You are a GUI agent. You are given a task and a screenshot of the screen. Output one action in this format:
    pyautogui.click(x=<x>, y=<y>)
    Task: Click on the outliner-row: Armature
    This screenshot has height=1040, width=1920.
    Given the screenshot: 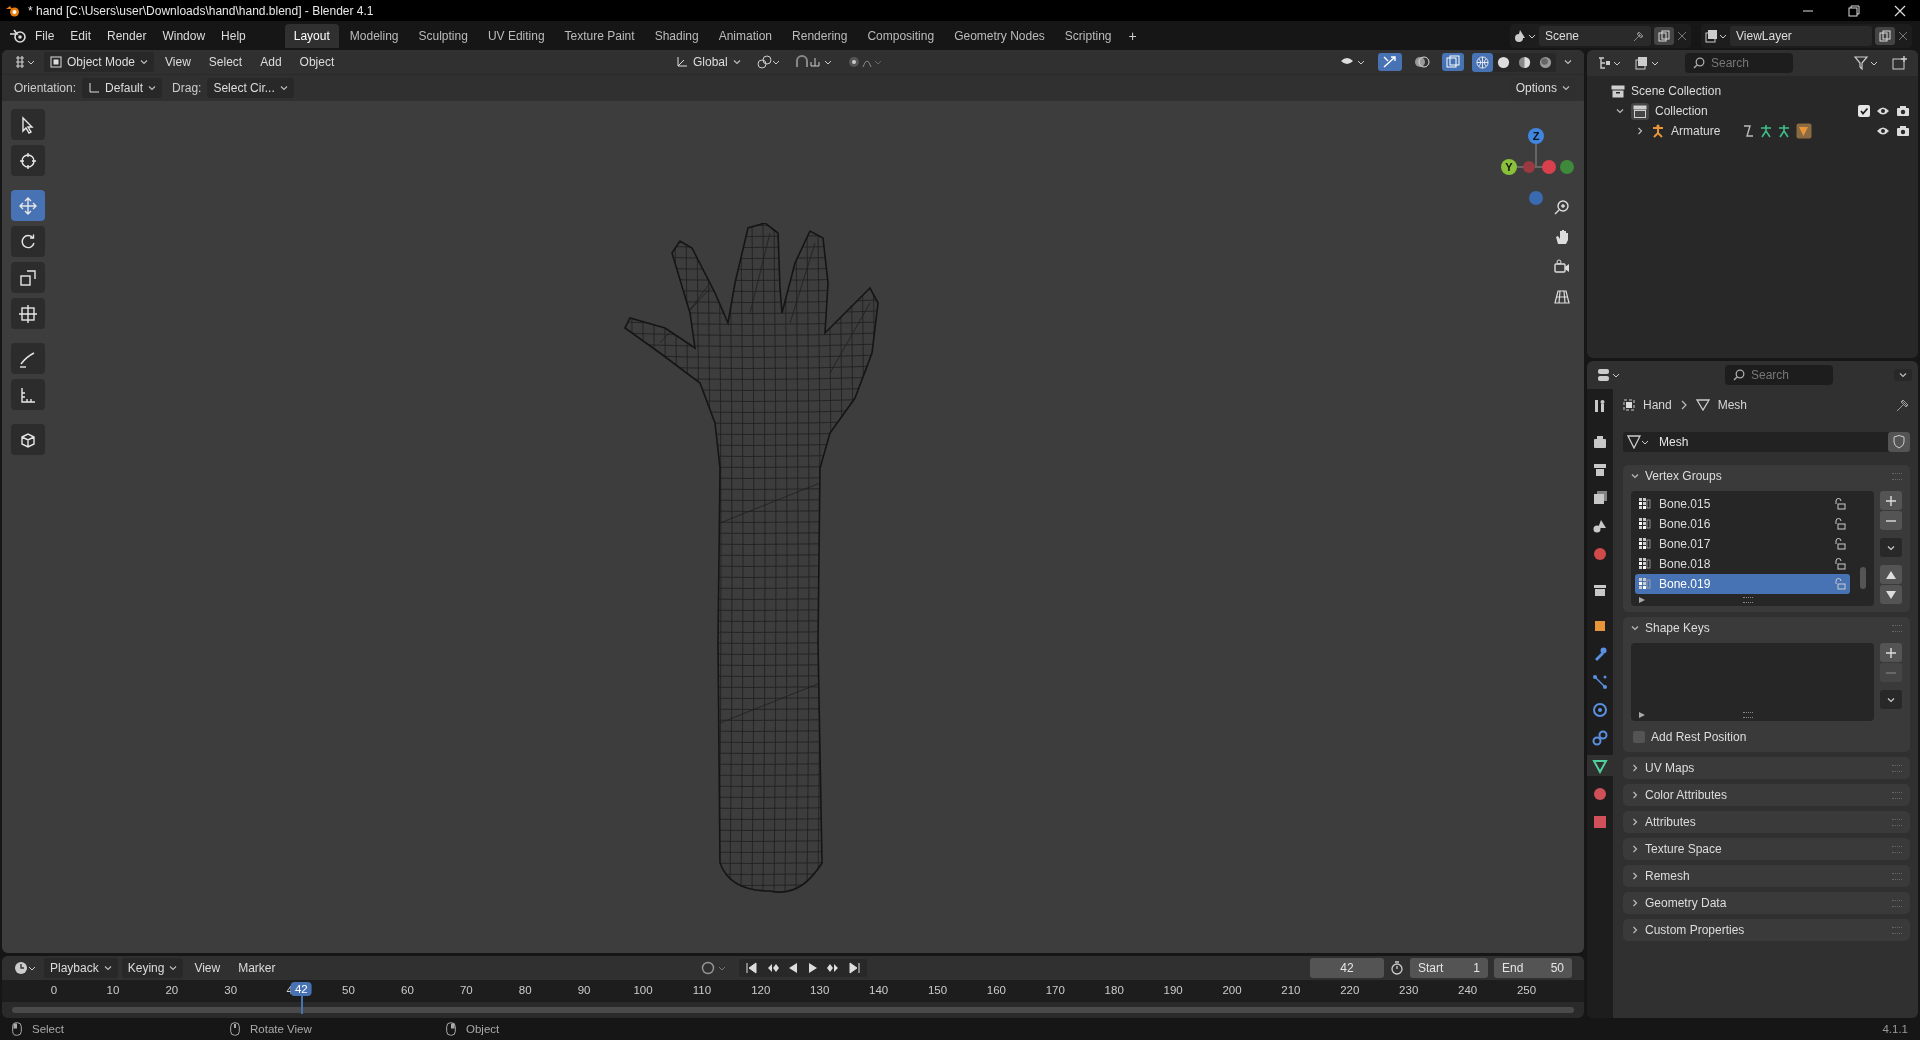 What is the action you would take?
    pyautogui.click(x=1752, y=131)
    